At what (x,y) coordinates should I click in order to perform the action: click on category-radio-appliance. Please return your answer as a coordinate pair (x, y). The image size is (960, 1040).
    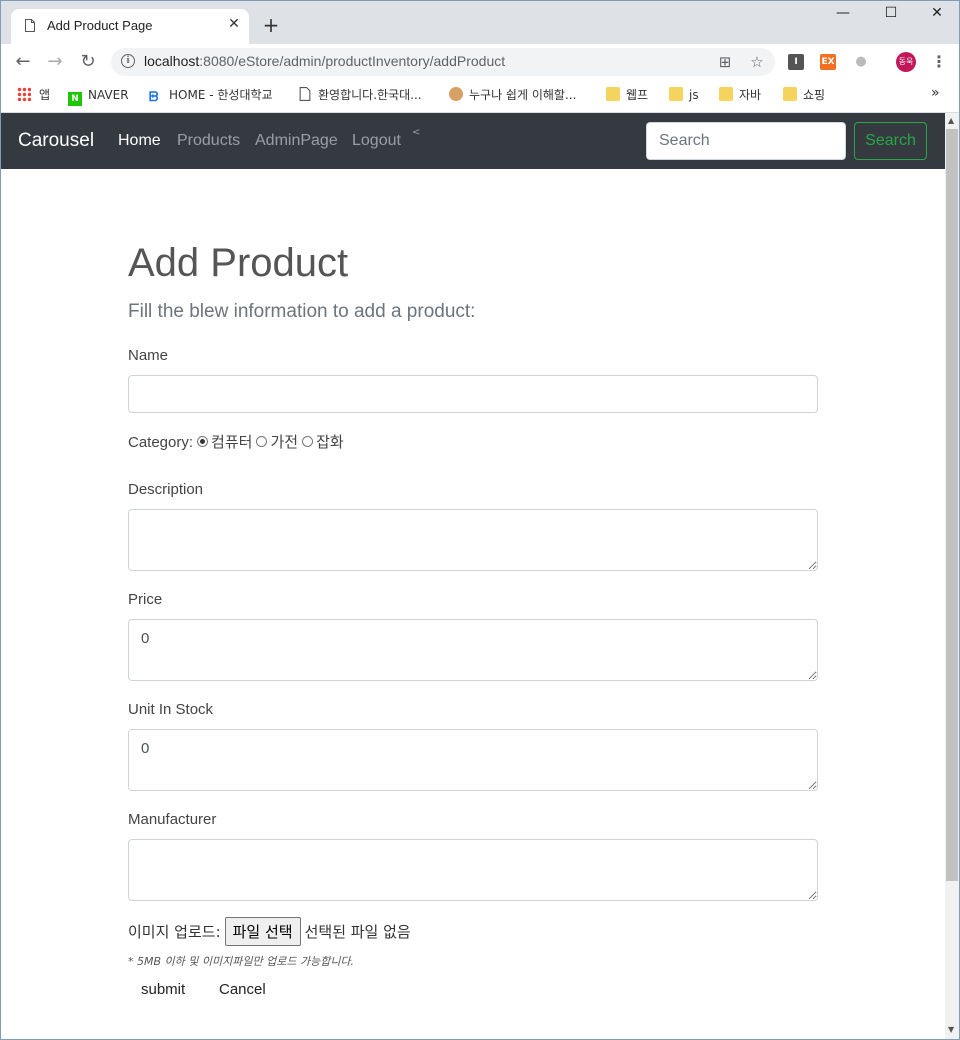
    Looking at the image, I should click on (262, 441).